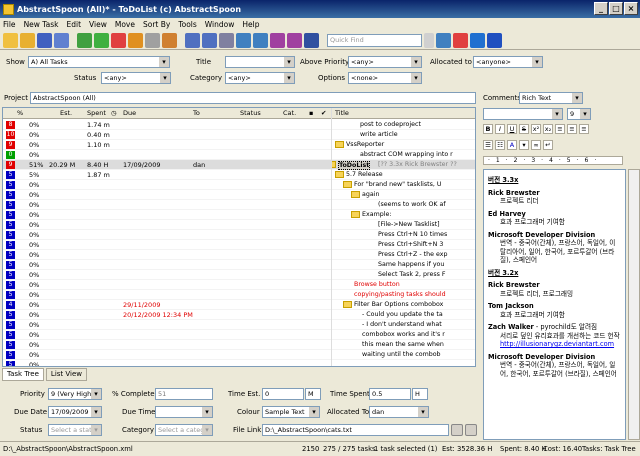 The width and height of the screenshot is (640, 456). I want to click on allocated-to-select: <anyone>, so click(508, 62).